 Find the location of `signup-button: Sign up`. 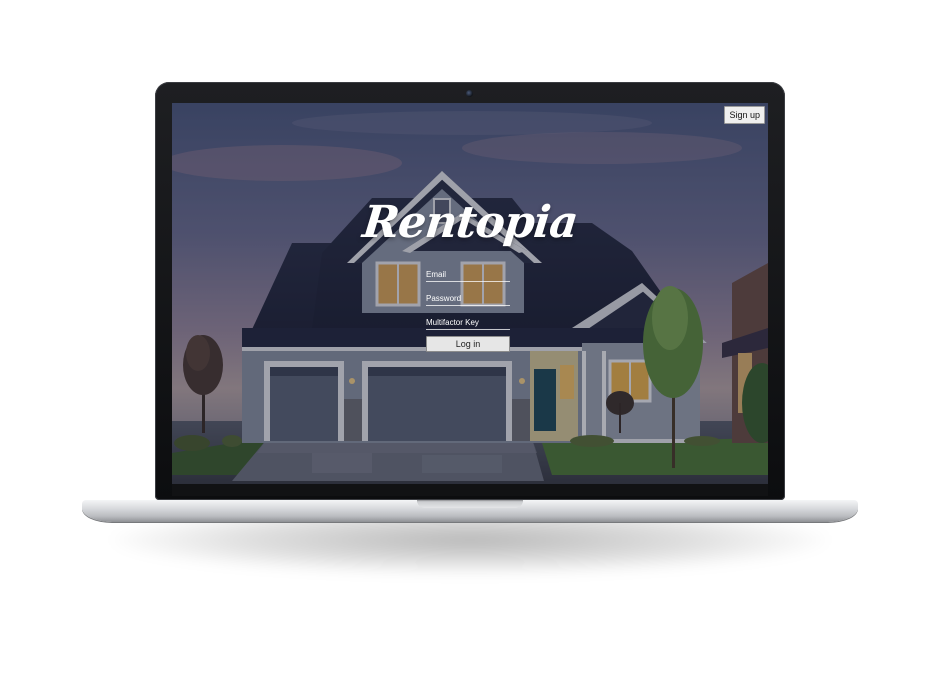

signup-button: Sign up is located at coordinates (744, 115).